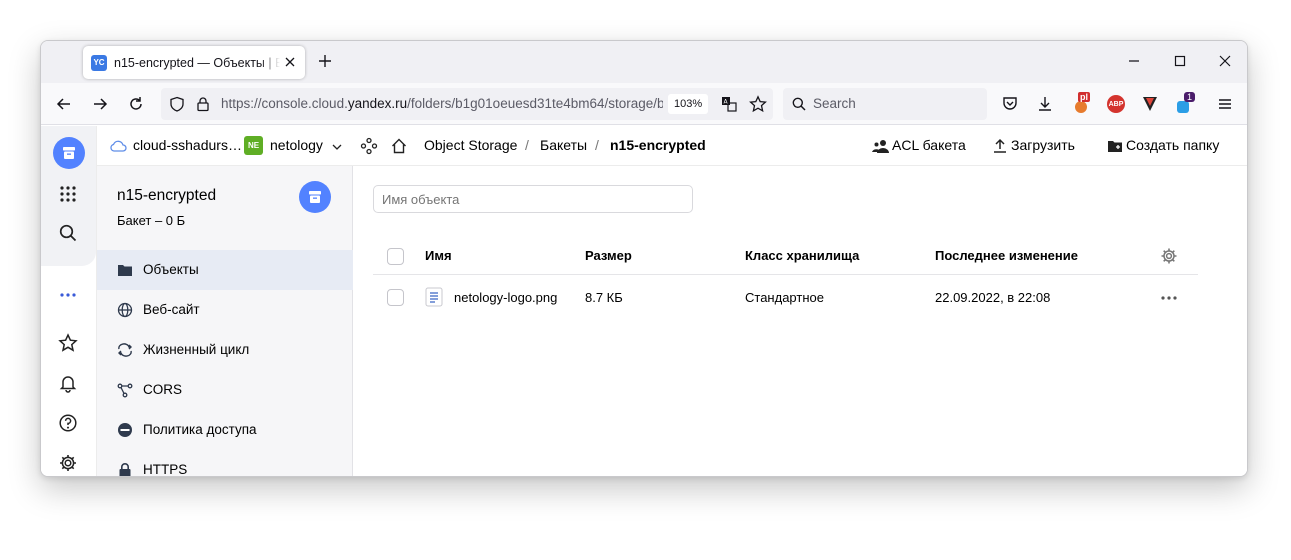 Image resolution: width=1291 pixels, height=560 pixels. Describe the element at coordinates (68, 194) in the screenshot. I see `all-services-grid-icon` at that location.